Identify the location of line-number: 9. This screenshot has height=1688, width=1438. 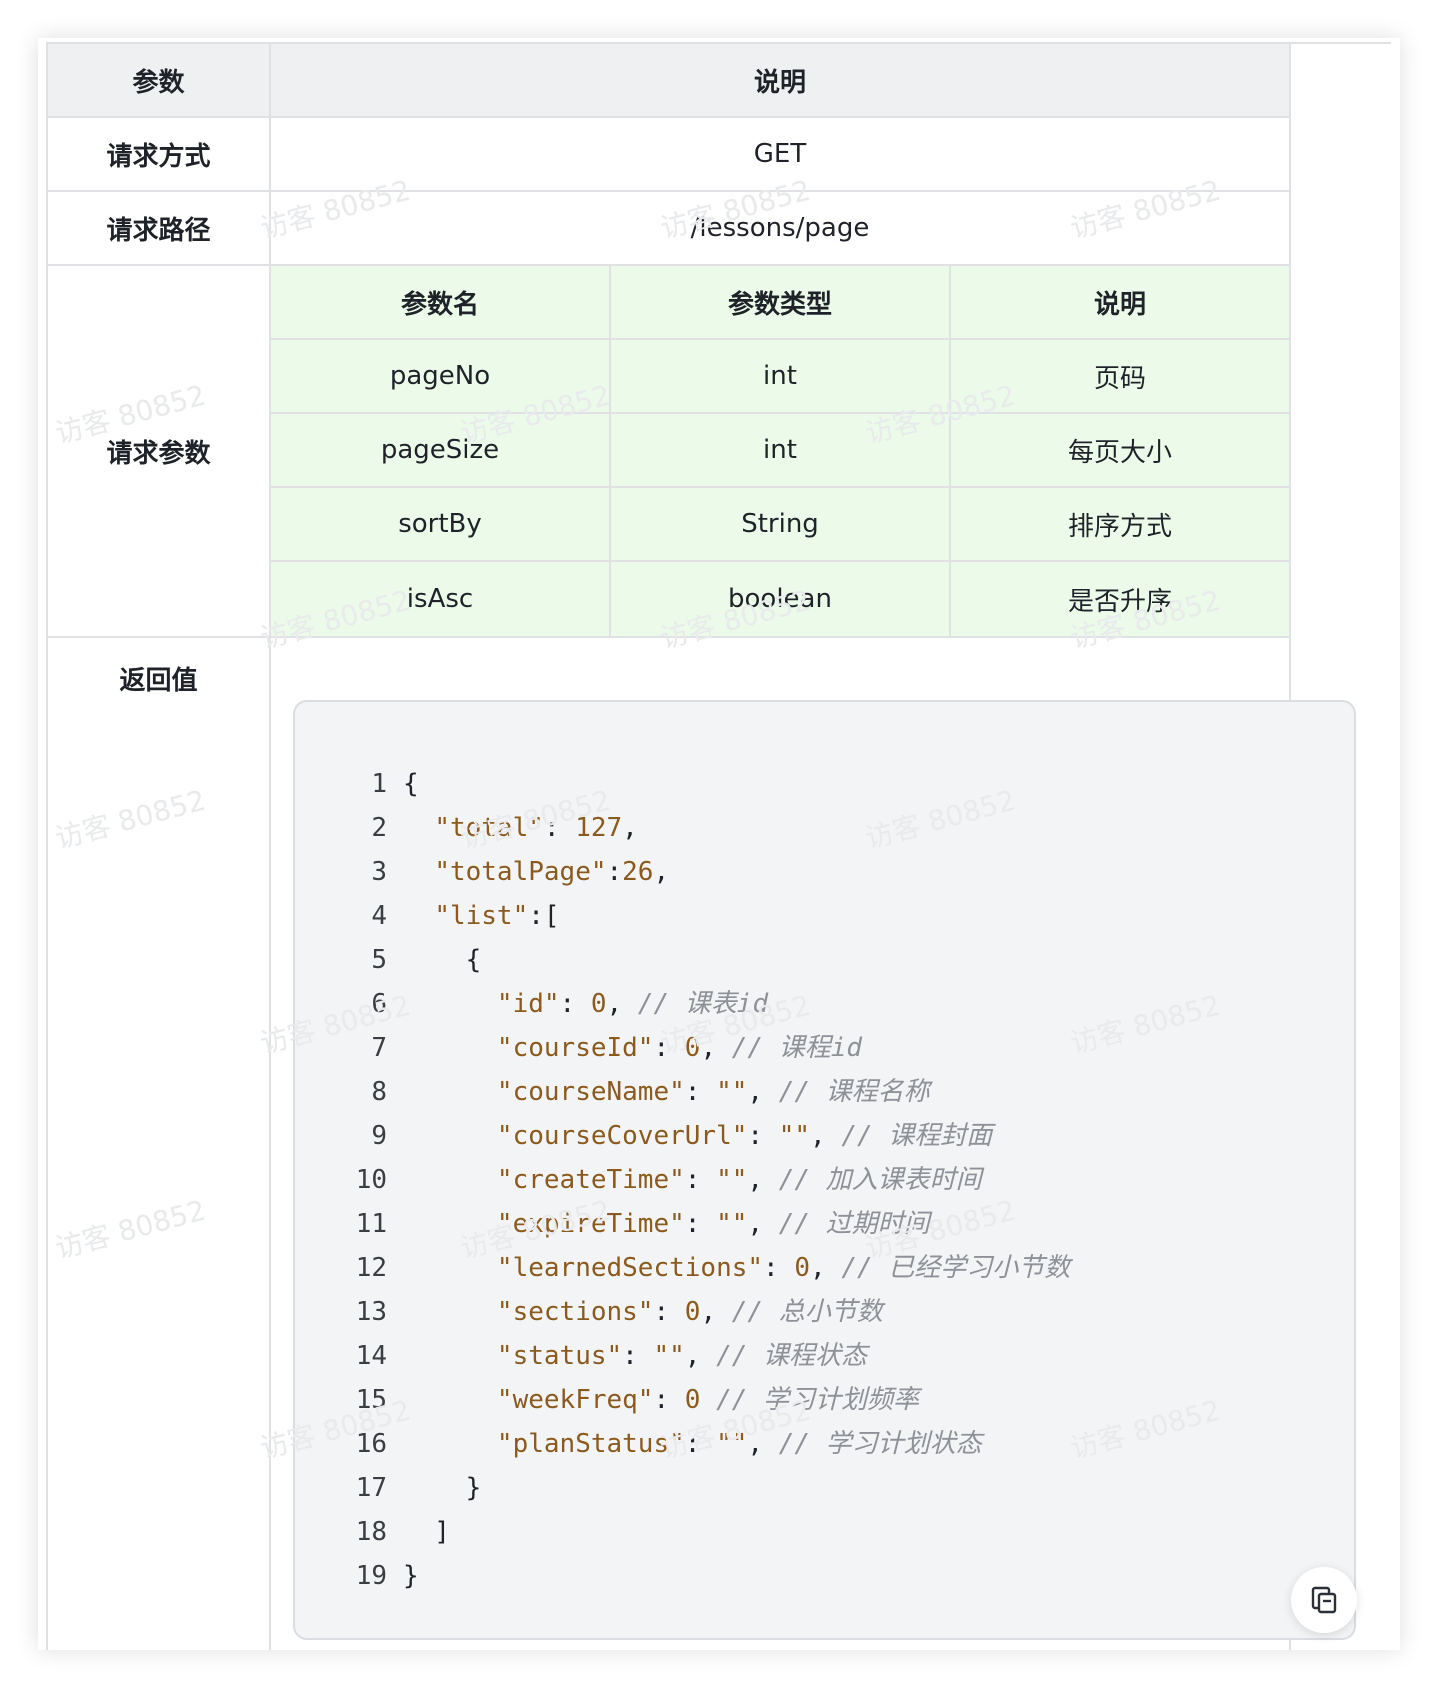
(379, 1136).